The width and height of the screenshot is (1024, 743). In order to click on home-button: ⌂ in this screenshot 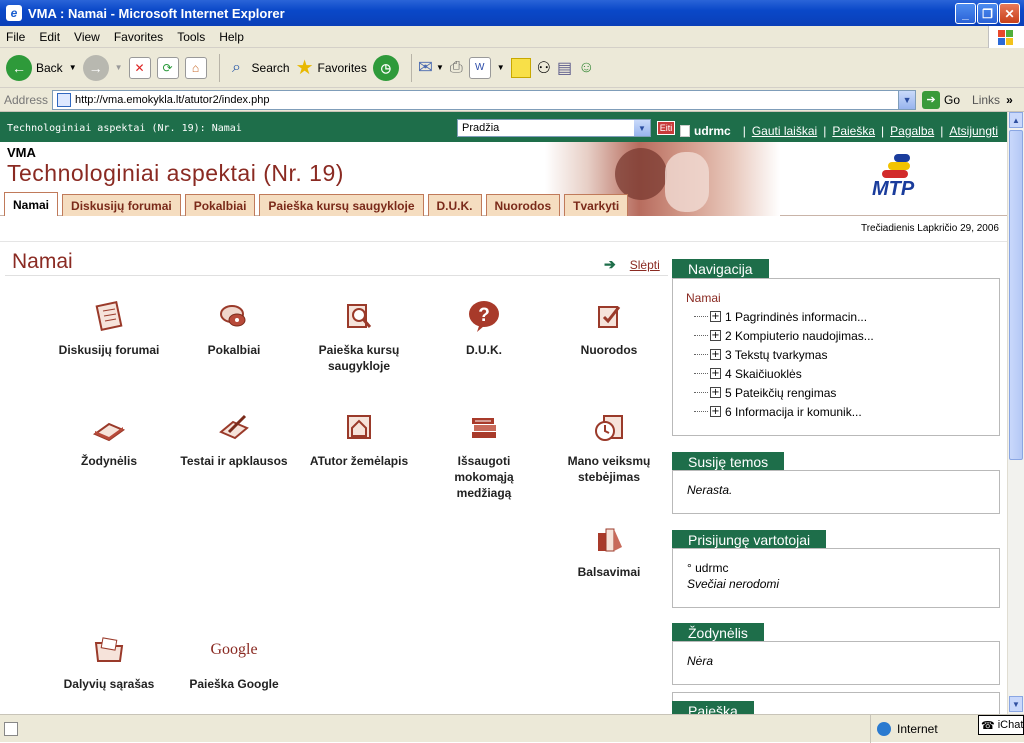, I will do `click(195, 67)`.